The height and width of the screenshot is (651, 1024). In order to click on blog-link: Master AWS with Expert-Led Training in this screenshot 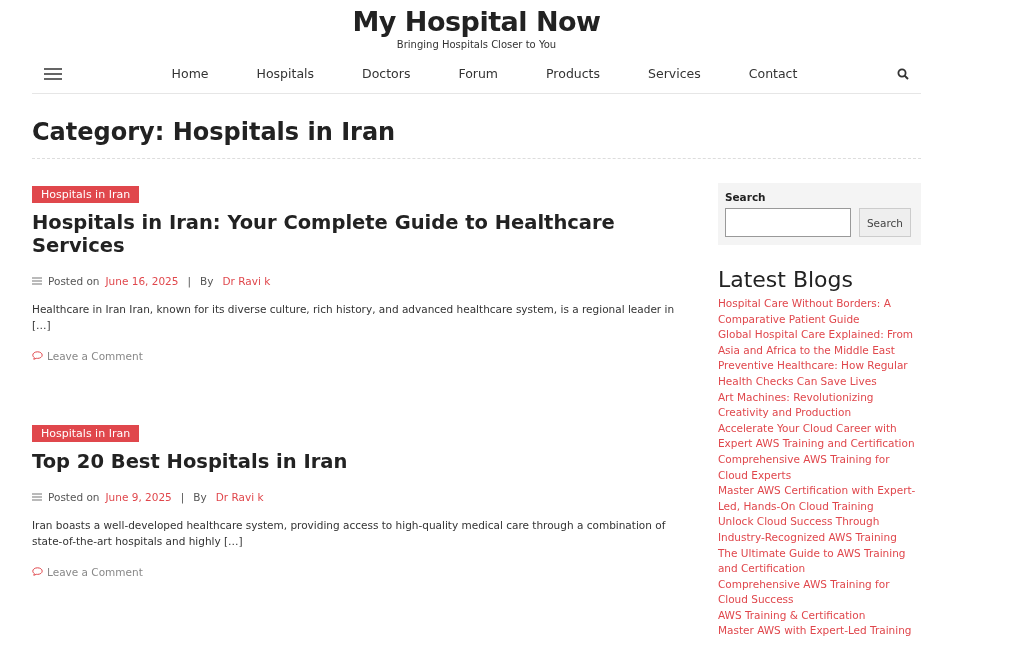, I will do `click(819, 631)`.